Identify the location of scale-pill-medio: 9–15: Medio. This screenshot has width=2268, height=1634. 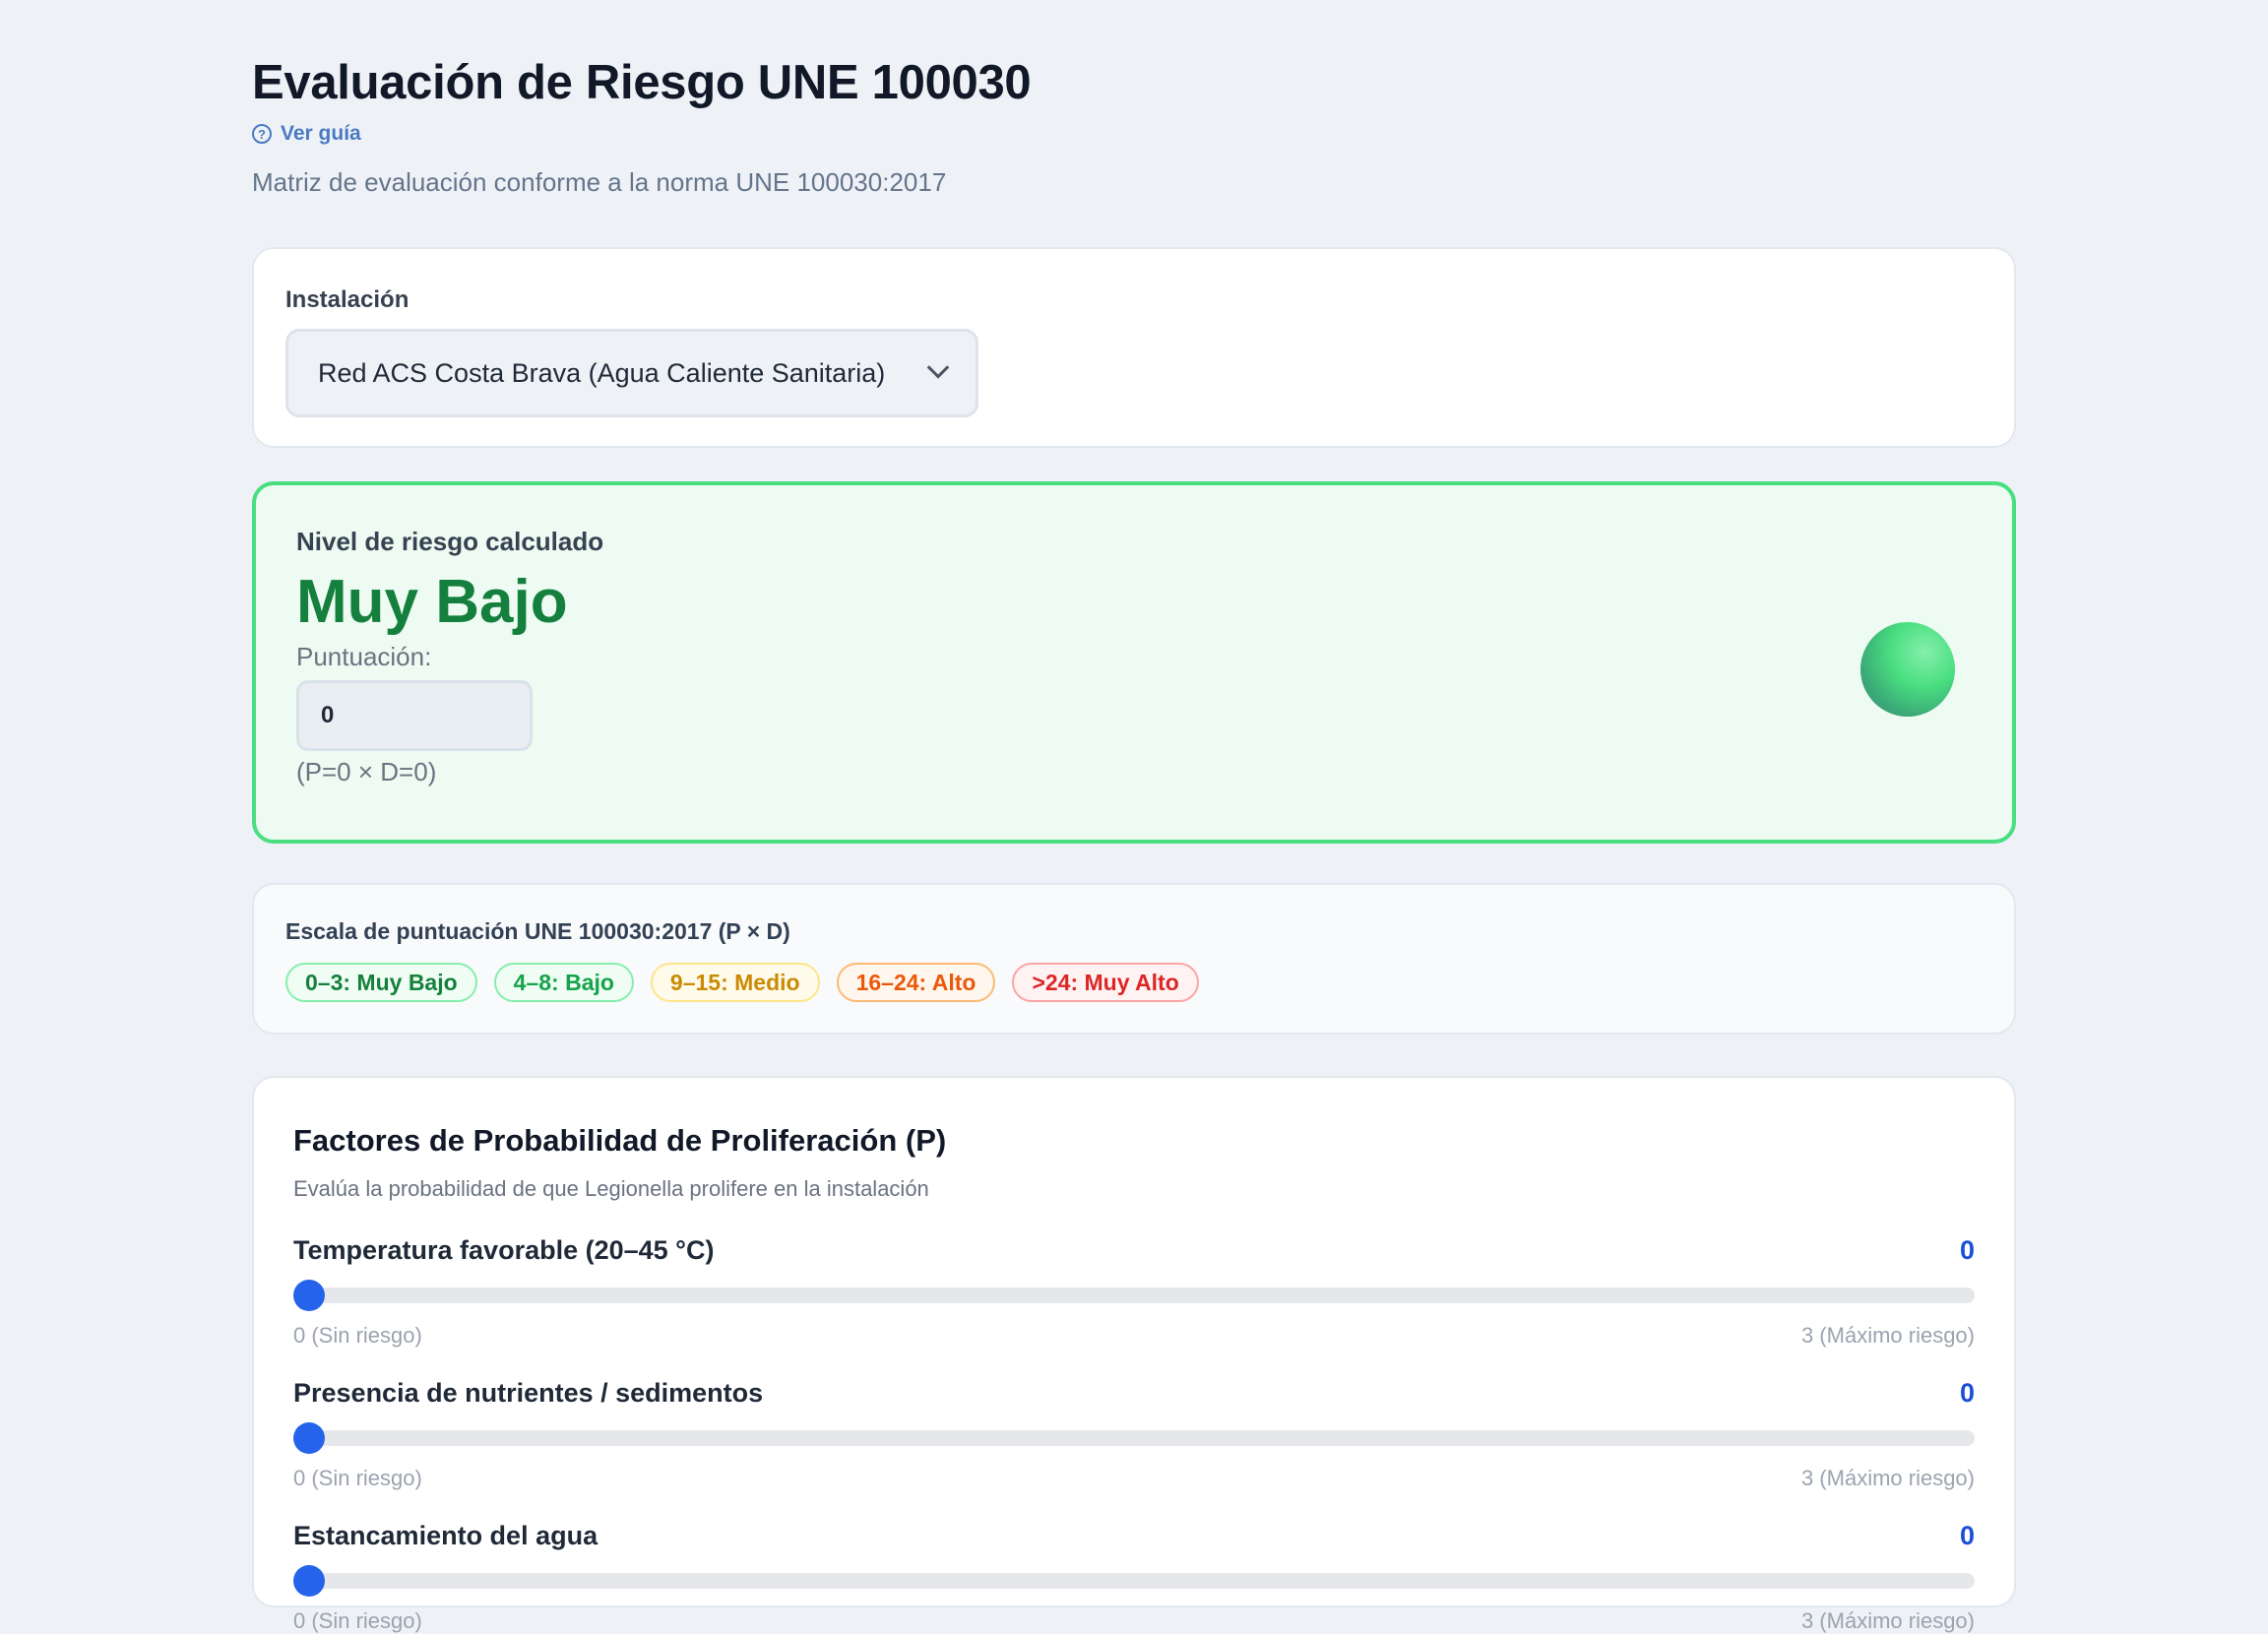
(735, 982).